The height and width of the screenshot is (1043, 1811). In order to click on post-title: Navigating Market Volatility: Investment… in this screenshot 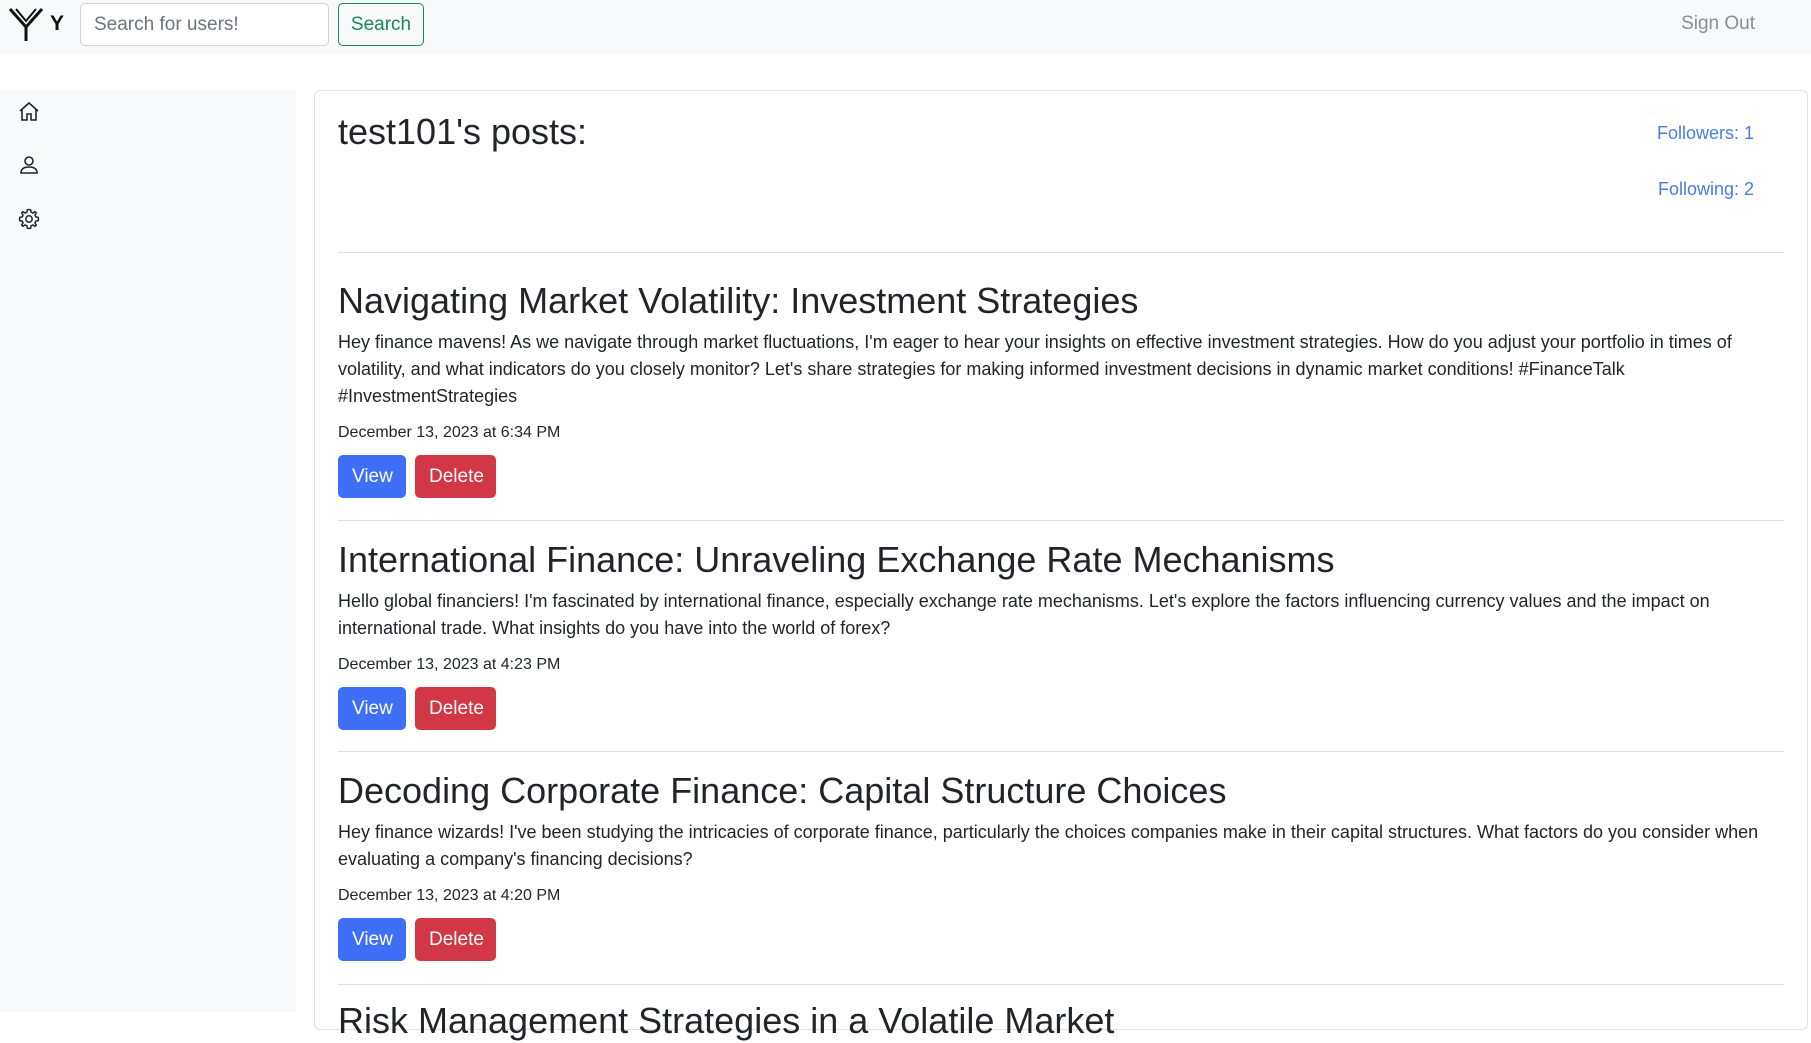, I will do `click(738, 300)`.